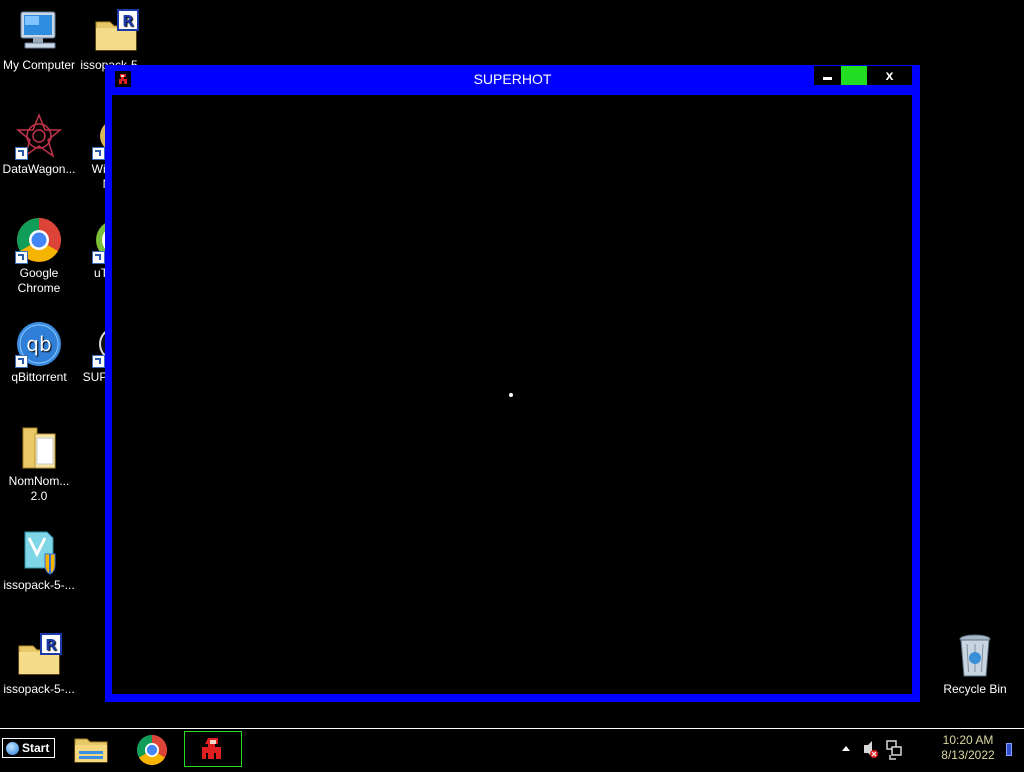 This screenshot has height=772, width=1024. I want to click on file-explorer-icon, so click(91, 750).